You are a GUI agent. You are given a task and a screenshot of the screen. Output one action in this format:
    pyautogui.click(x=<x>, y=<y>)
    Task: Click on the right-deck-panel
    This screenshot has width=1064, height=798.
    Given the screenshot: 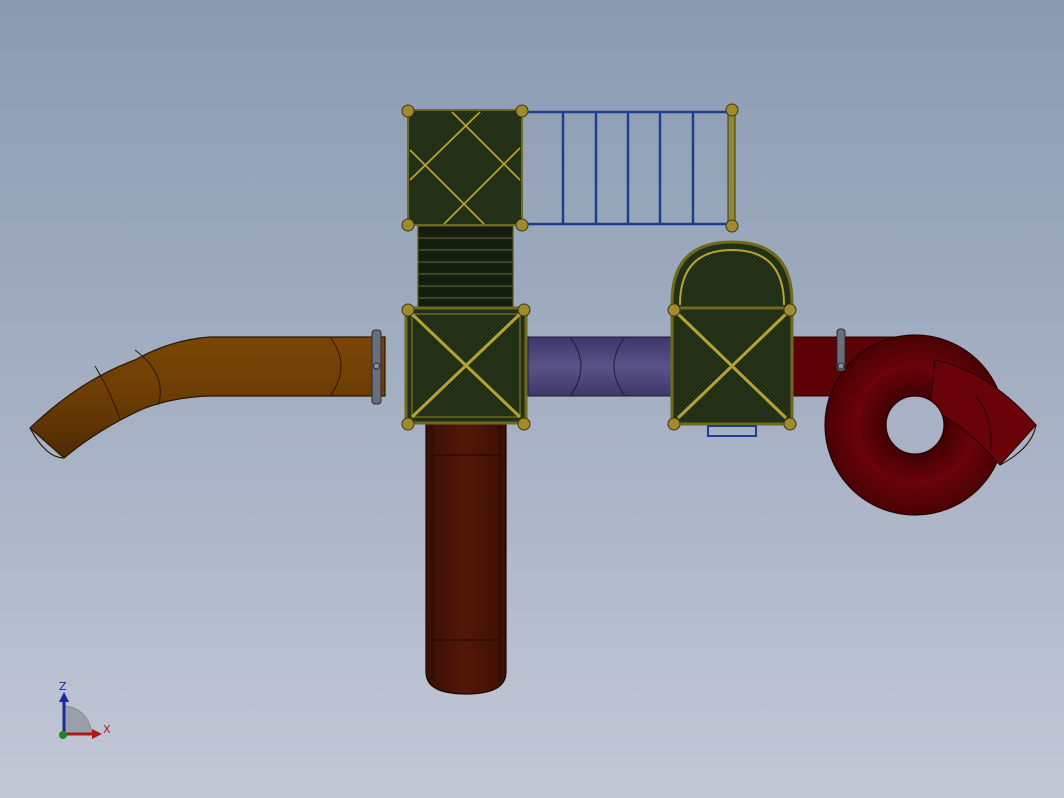 What is the action you would take?
    pyautogui.click(x=732, y=370)
    